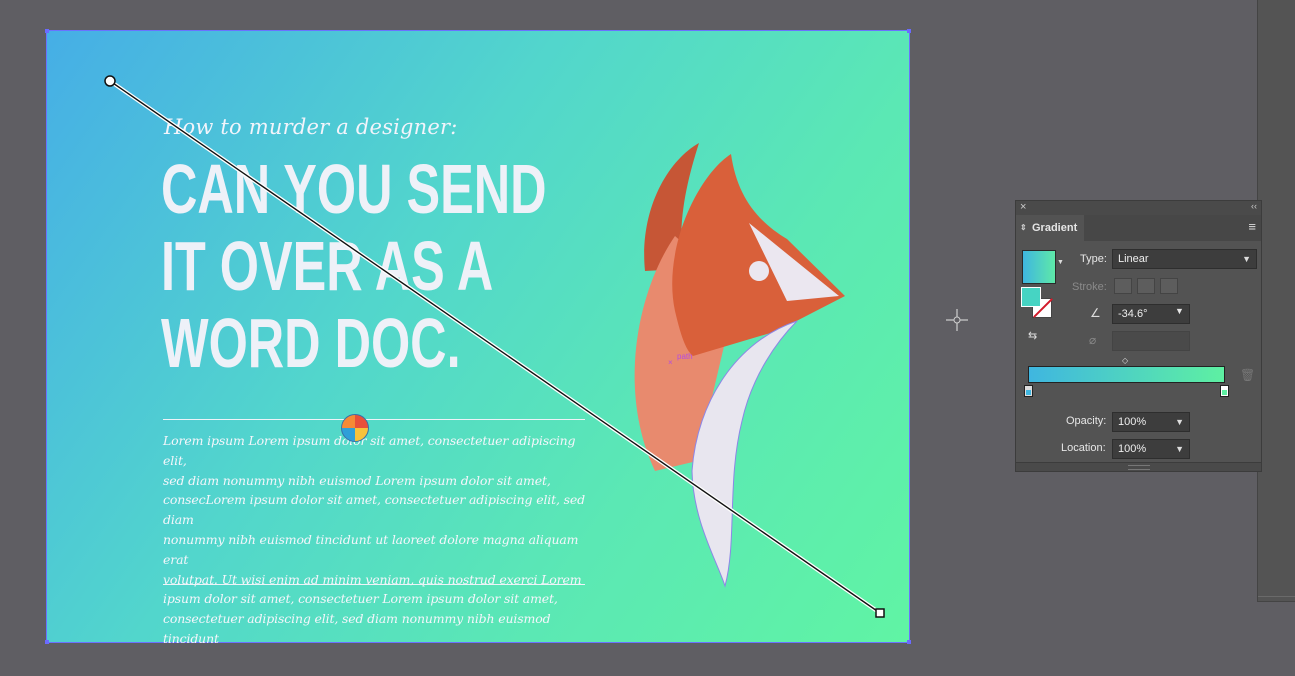  What do you see at coordinates (1123, 286) in the screenshot?
I see `stroke-within-button` at bounding box center [1123, 286].